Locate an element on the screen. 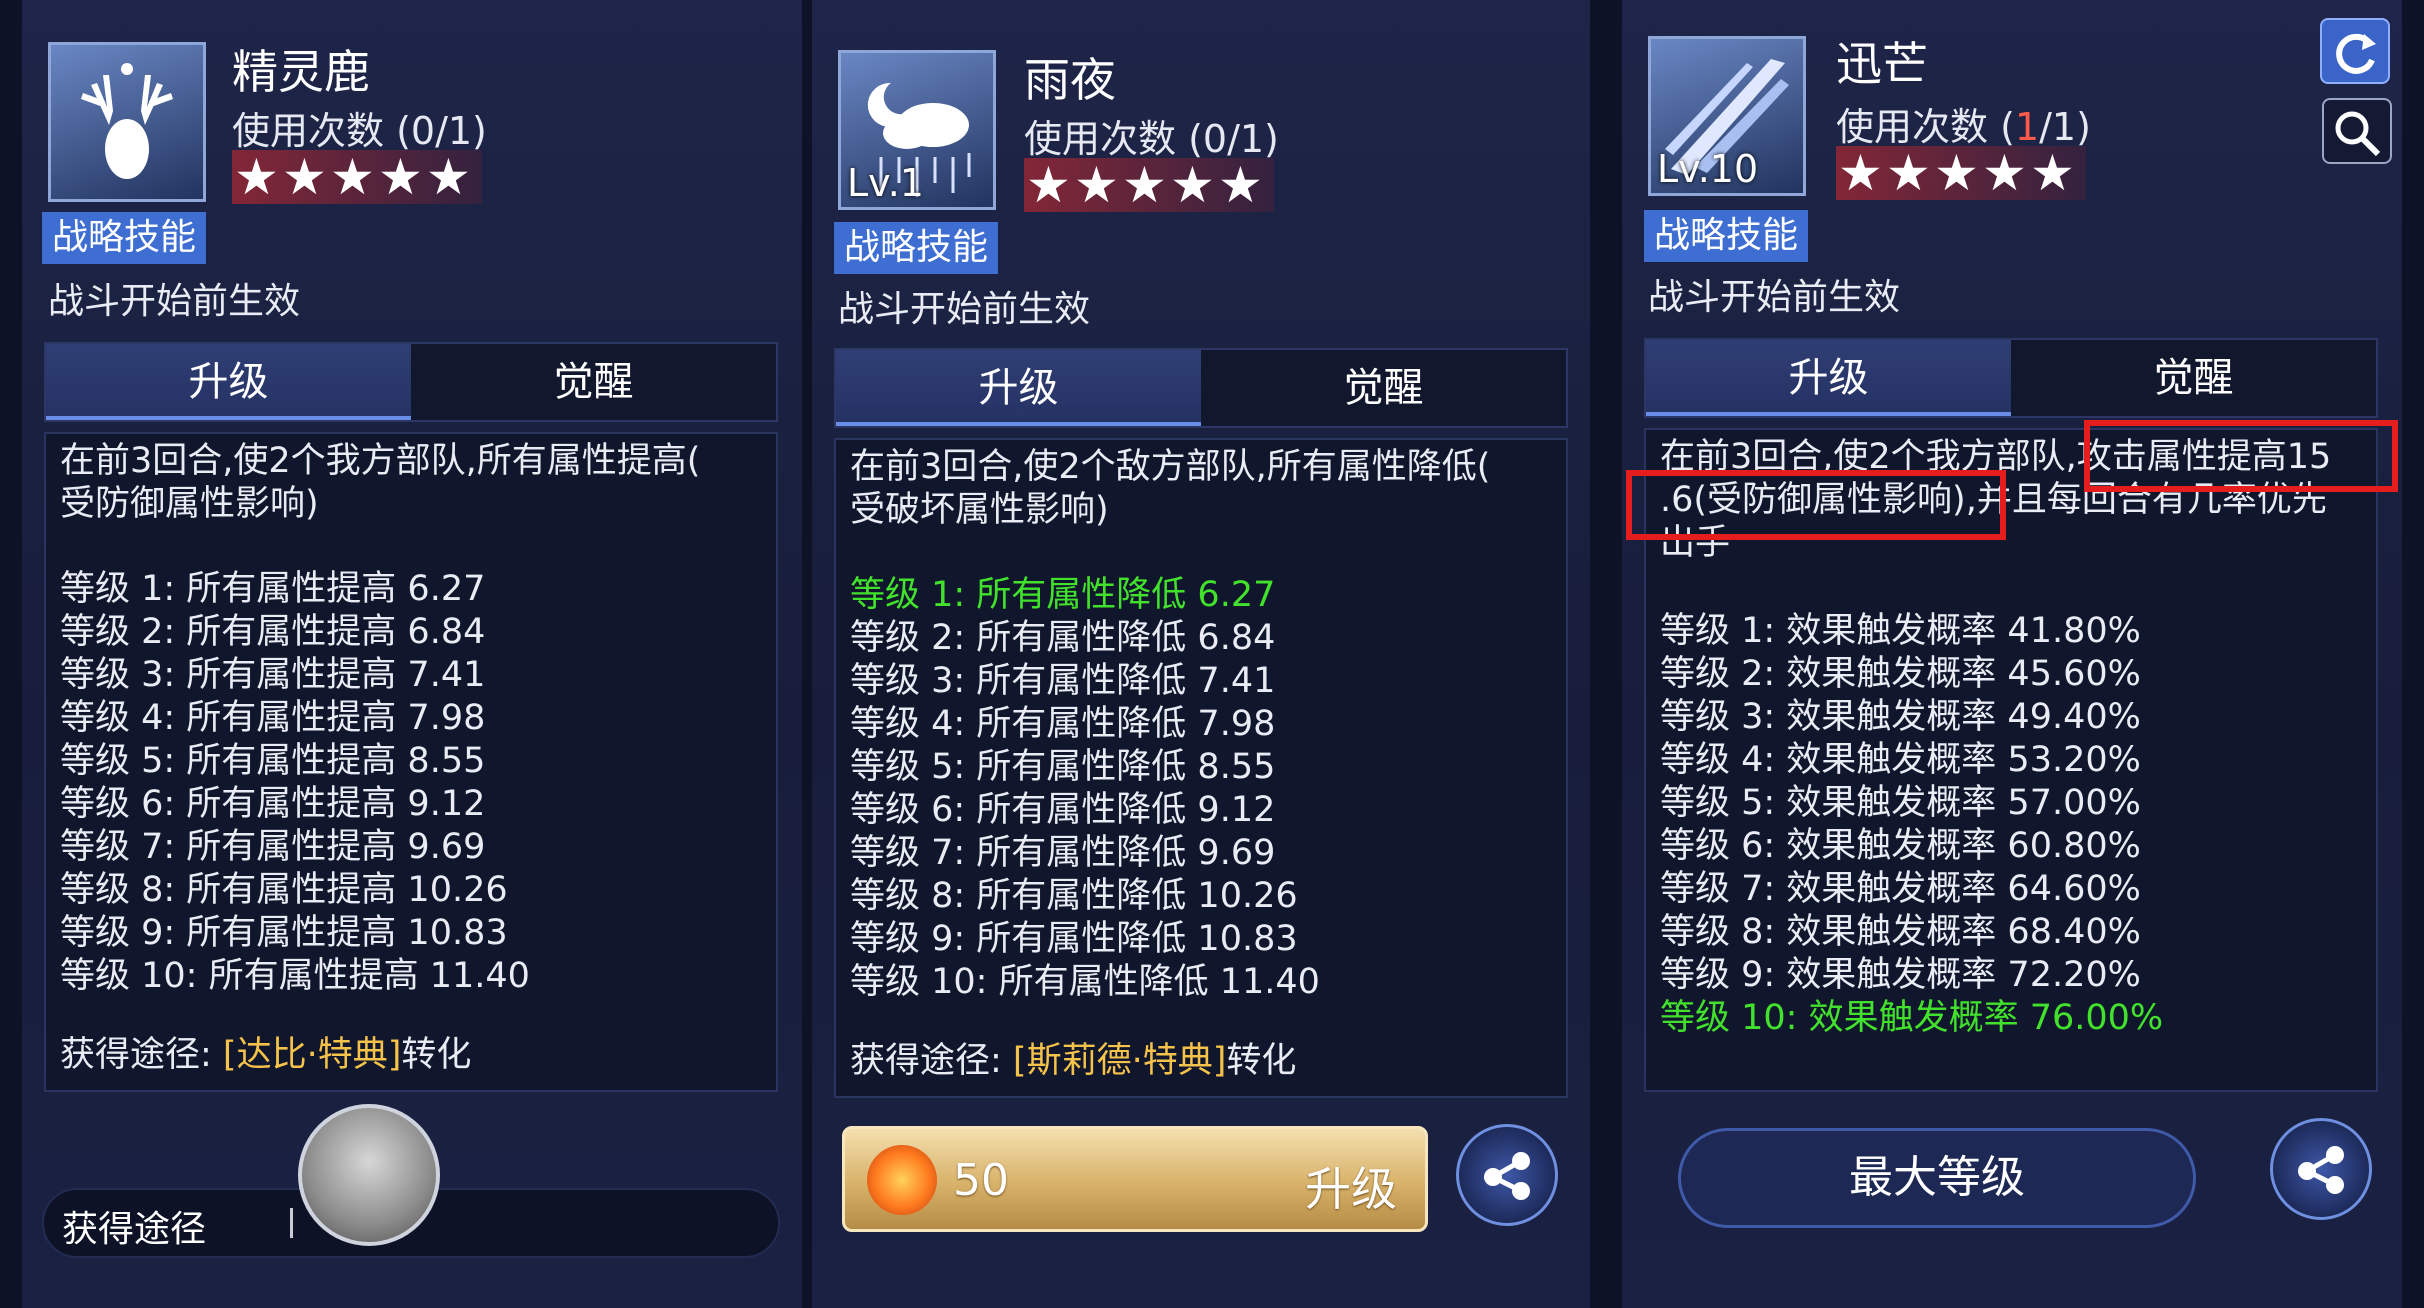 The image size is (2424, 1308). level-row: 等级 8: 所有属性提高 10.26 is located at coordinates (284, 890).